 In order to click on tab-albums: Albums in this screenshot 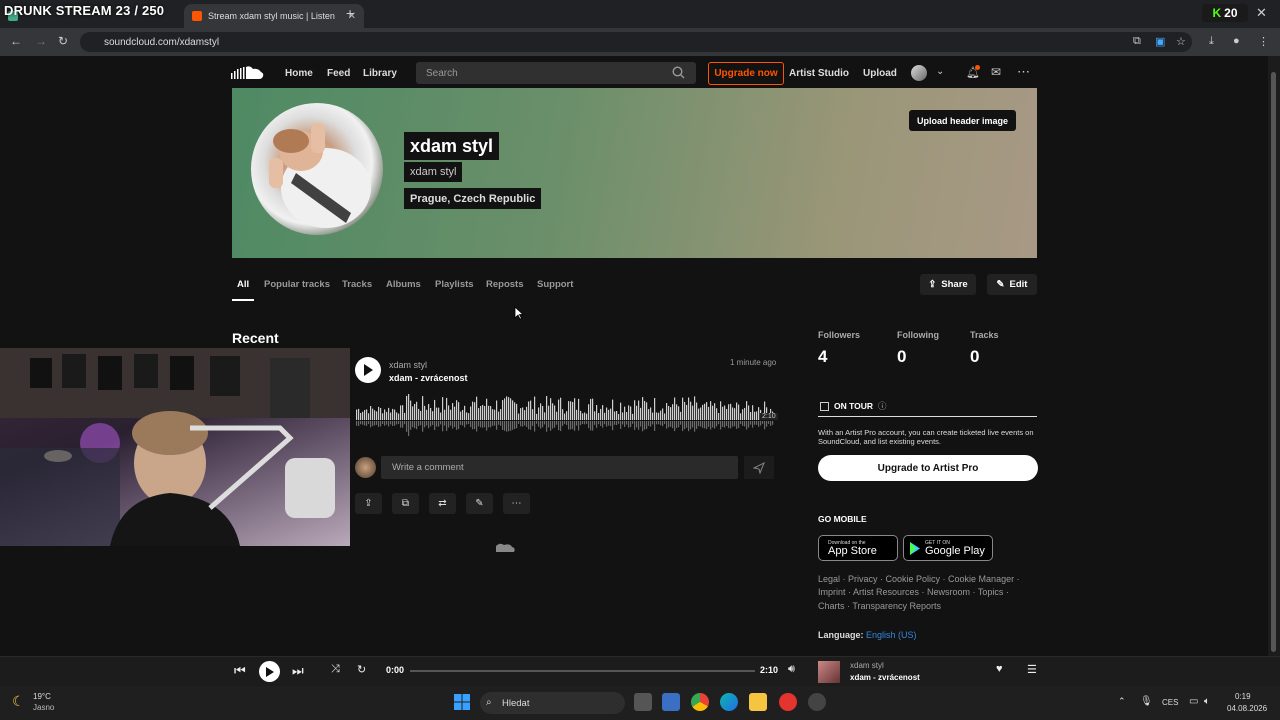, I will do `click(403, 284)`.